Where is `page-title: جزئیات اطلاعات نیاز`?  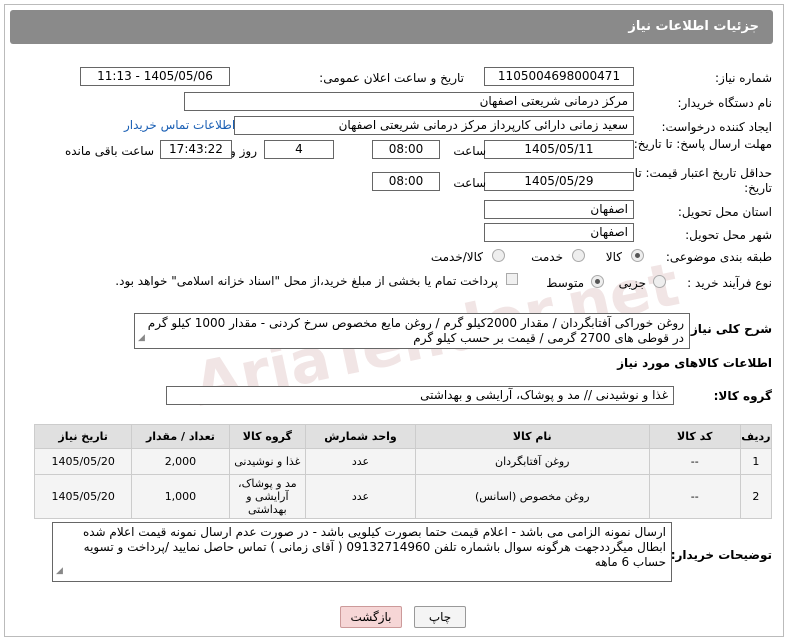
page-title: جزئیات اطلاعات نیاز is located at coordinates (693, 26).